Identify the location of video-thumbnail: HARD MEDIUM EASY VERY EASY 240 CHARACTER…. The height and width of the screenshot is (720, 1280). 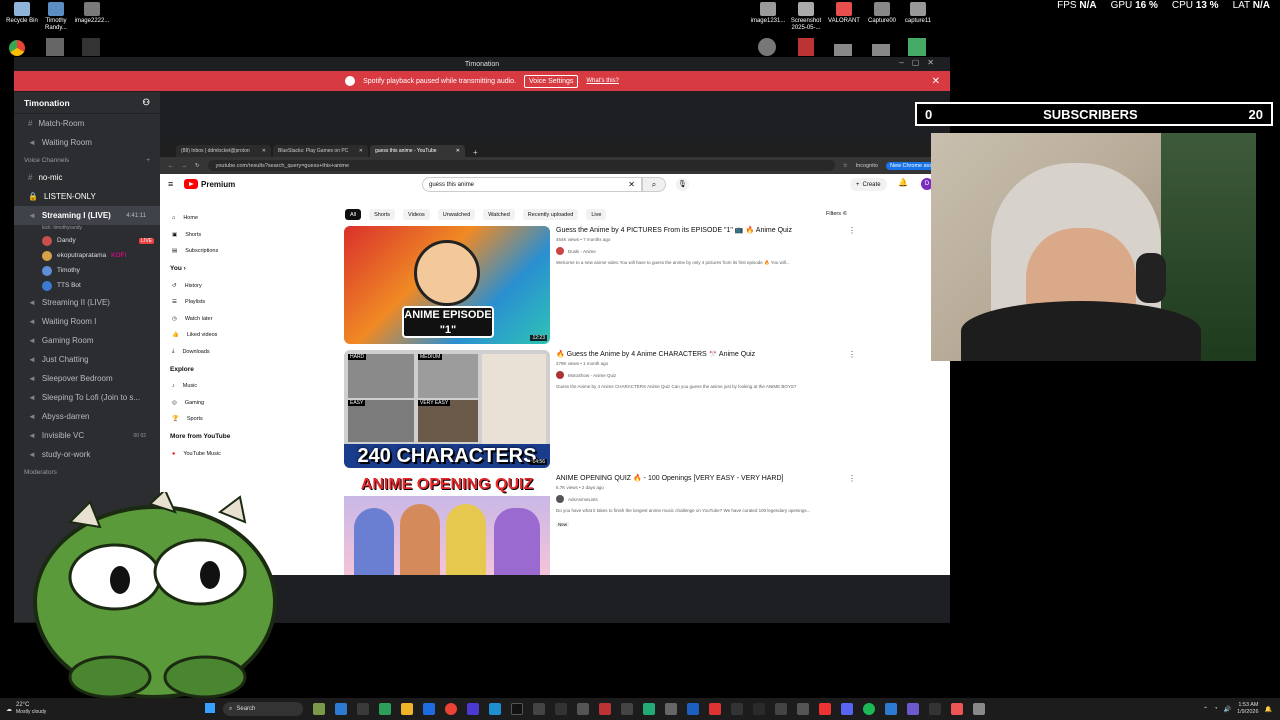
(447, 409).